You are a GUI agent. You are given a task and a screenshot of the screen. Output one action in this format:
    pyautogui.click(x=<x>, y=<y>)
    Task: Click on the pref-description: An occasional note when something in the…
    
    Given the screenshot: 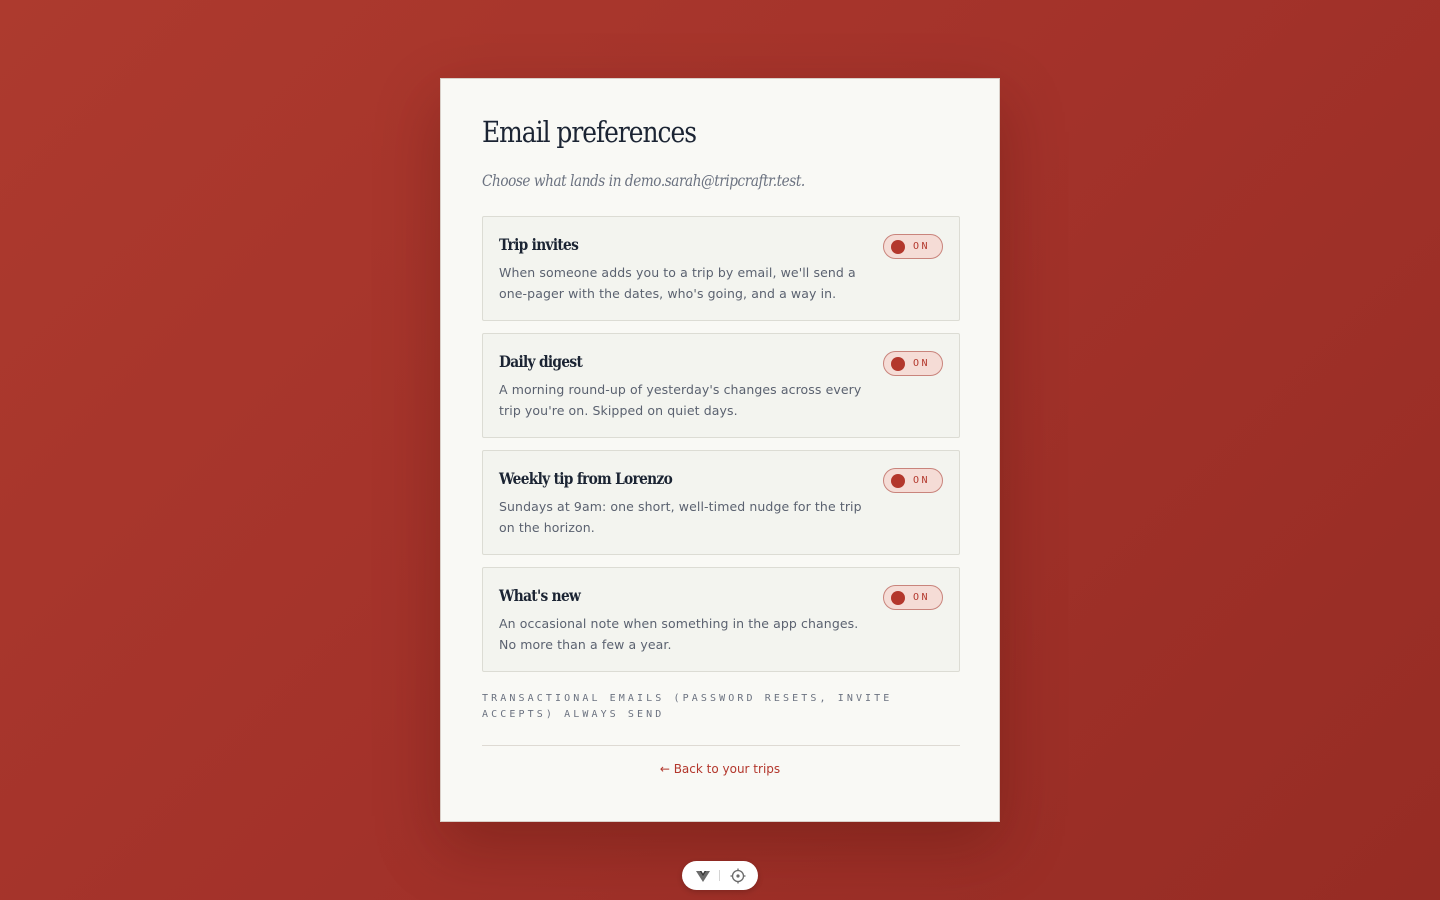 What is the action you would take?
    pyautogui.click(x=679, y=634)
    